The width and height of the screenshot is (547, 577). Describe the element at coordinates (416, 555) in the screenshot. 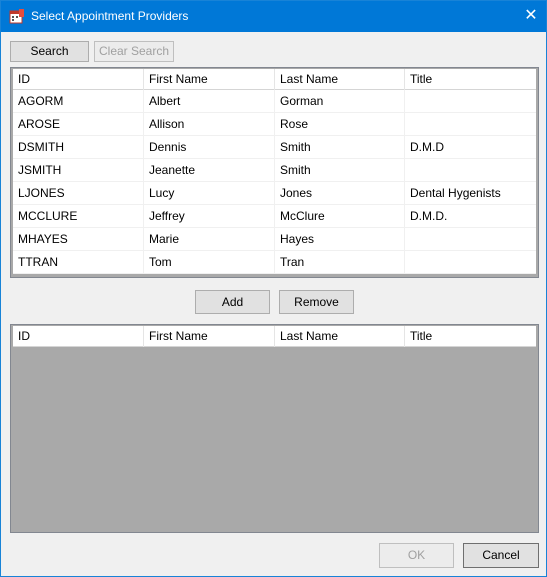

I see `ok-button: OK` at that location.